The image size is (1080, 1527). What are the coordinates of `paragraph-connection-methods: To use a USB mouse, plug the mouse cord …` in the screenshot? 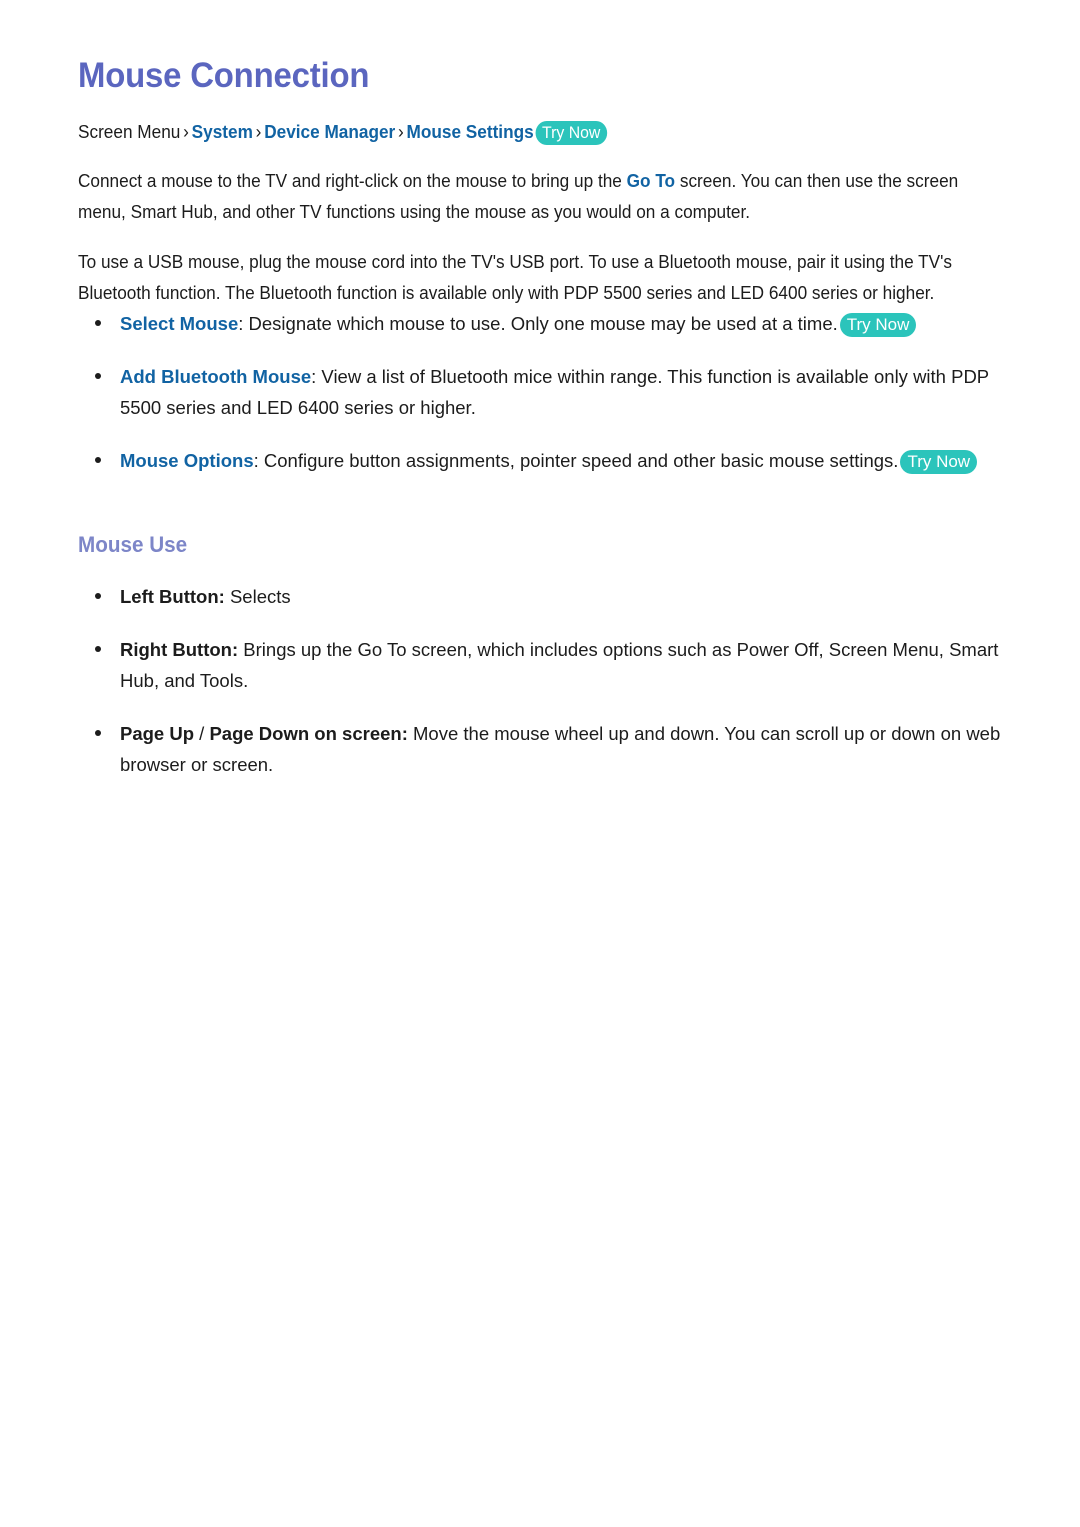 It's located at (515, 277).